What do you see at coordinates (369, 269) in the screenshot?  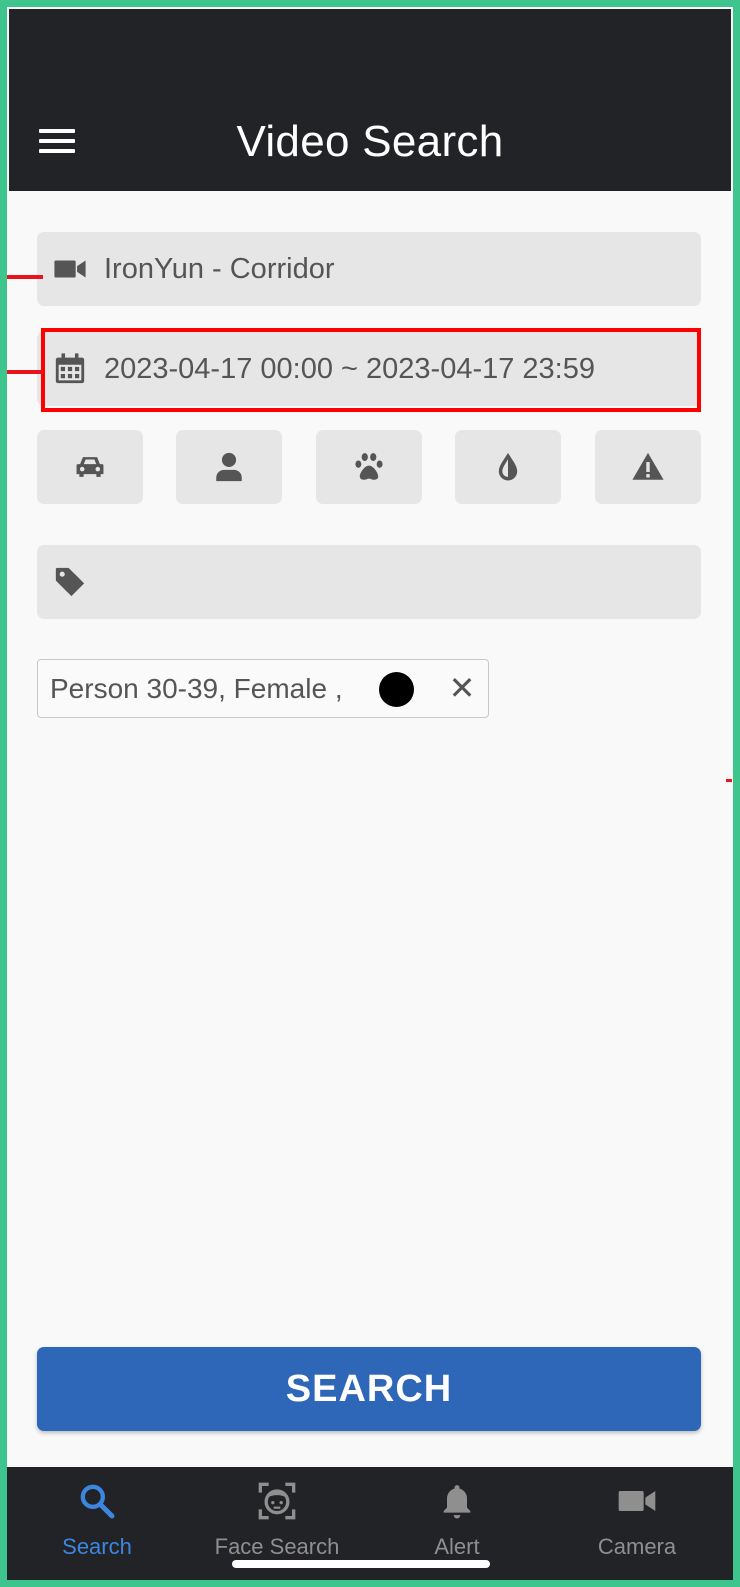 I see `camera-select-field: IronYun - Corridor` at bounding box center [369, 269].